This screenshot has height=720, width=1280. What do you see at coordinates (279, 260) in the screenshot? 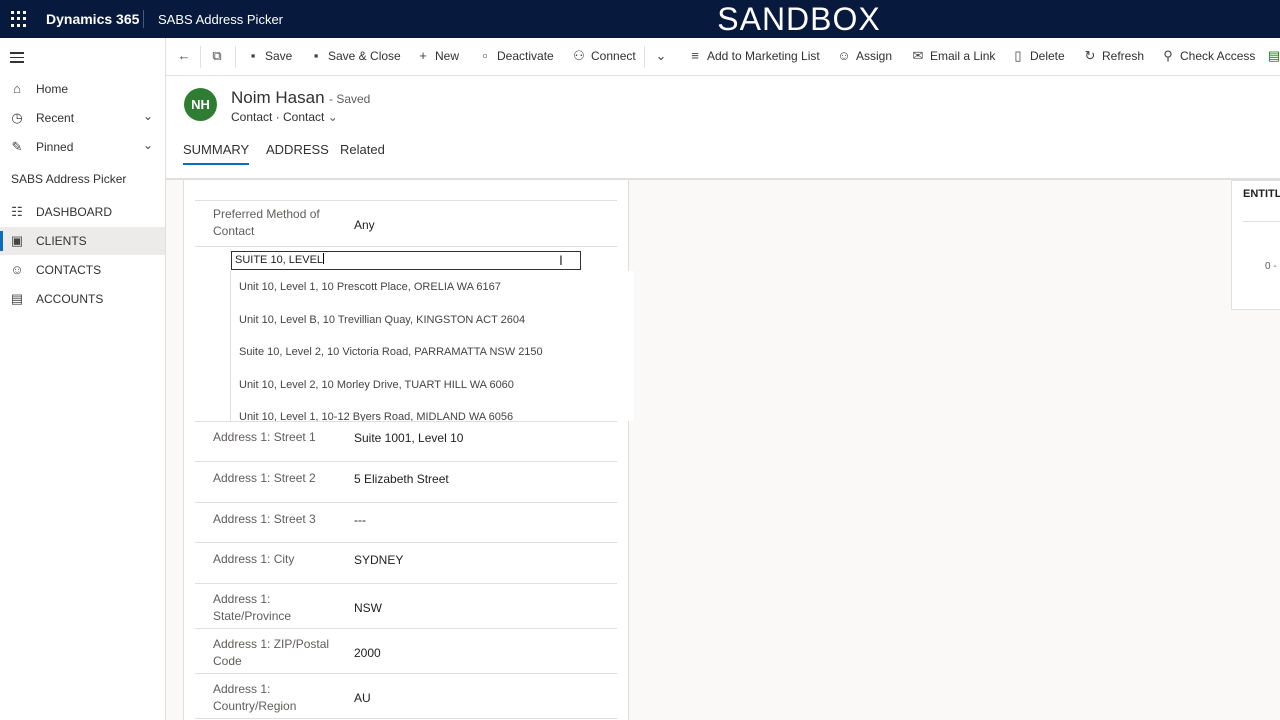
I see `address-input-text: SUITE 10, LEVEL` at bounding box center [279, 260].